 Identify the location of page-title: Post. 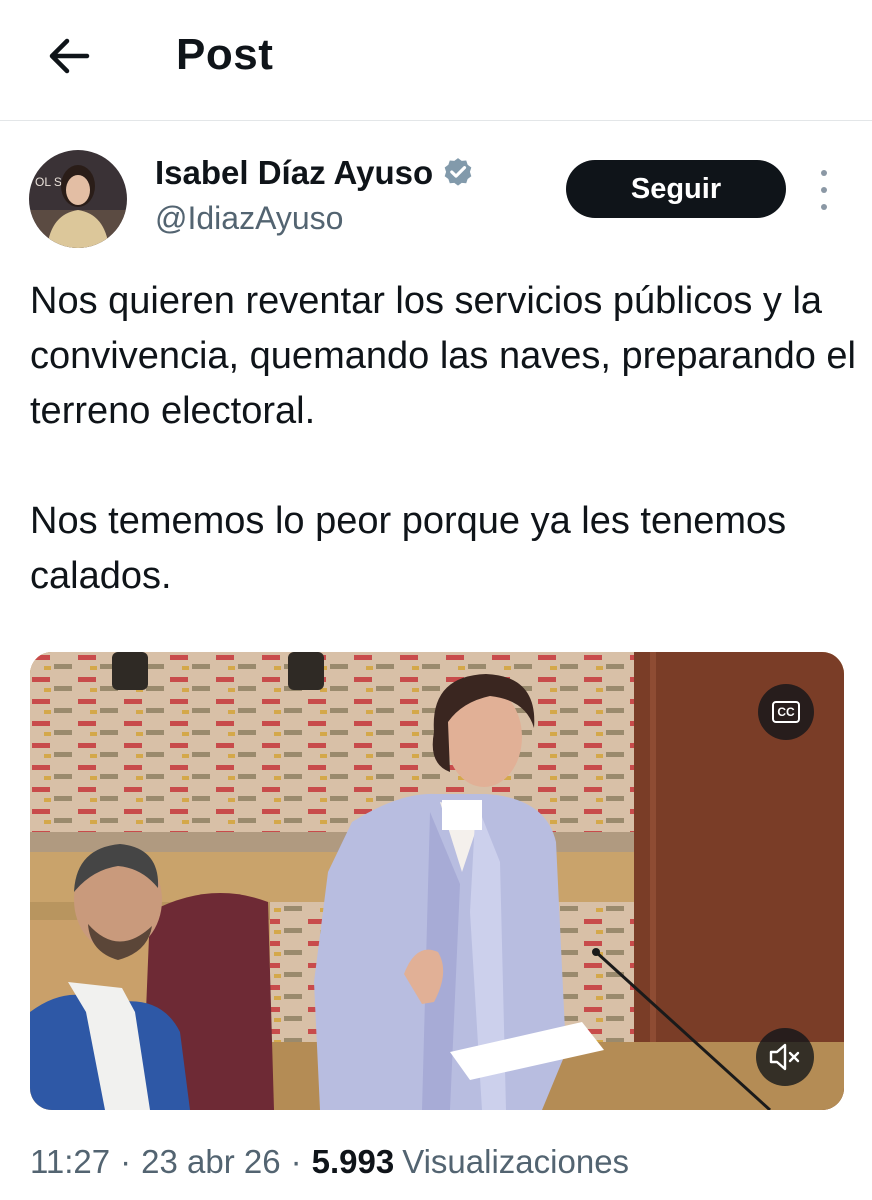
(225, 54).